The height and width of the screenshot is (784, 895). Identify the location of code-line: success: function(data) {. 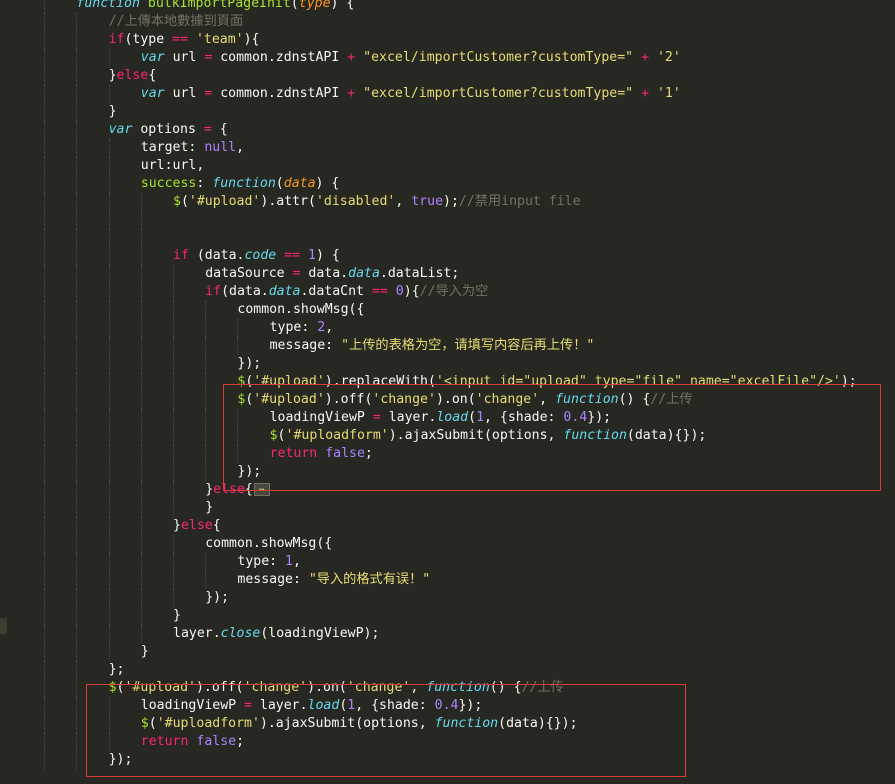
(447, 184).